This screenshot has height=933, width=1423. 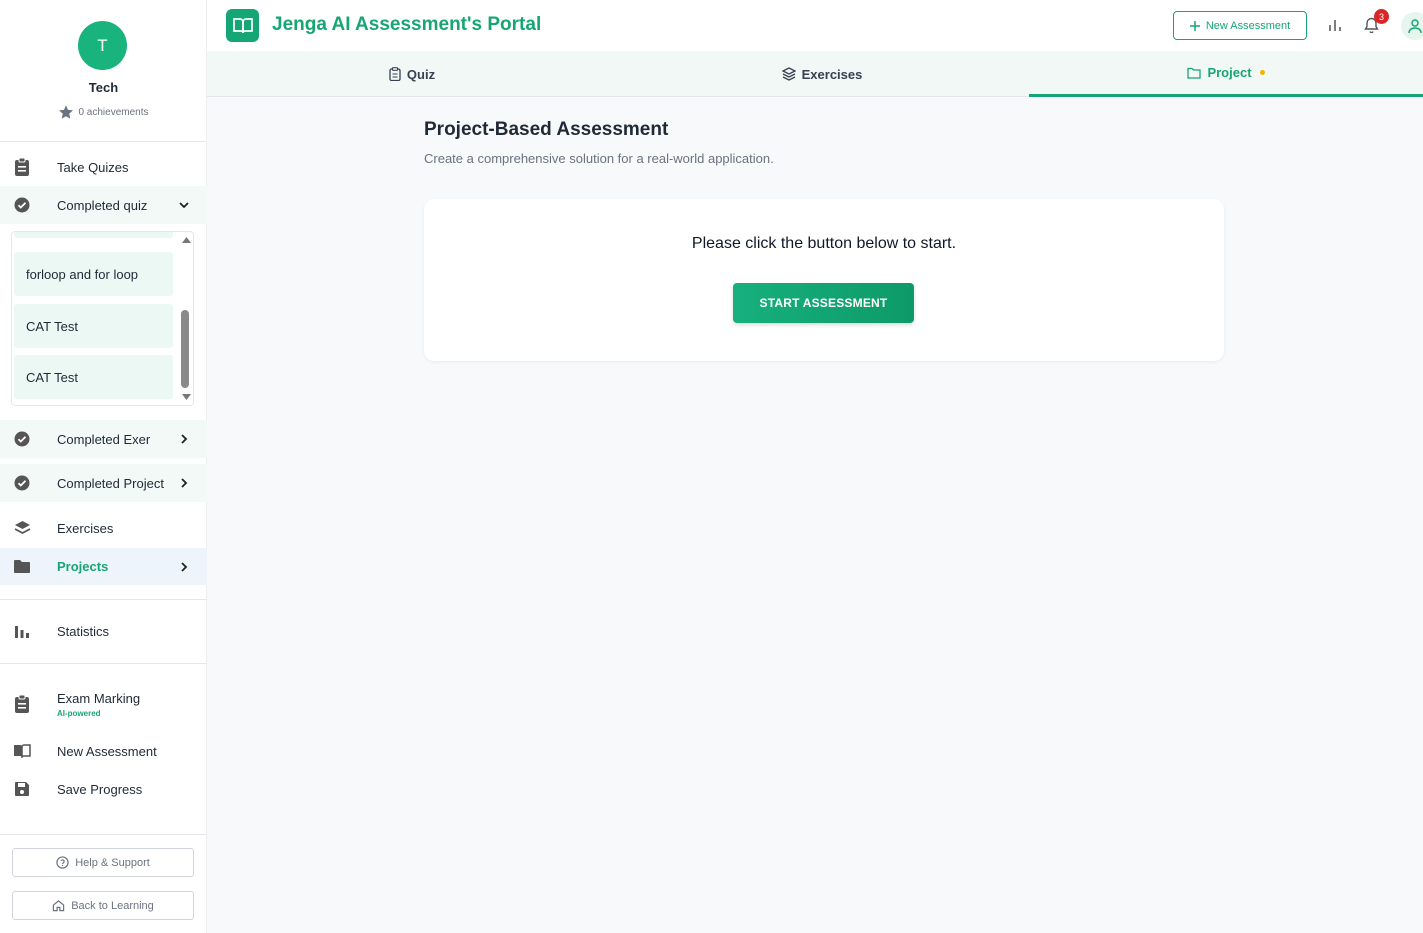 What do you see at coordinates (1415, 26) in the screenshot?
I see `user-icon` at bounding box center [1415, 26].